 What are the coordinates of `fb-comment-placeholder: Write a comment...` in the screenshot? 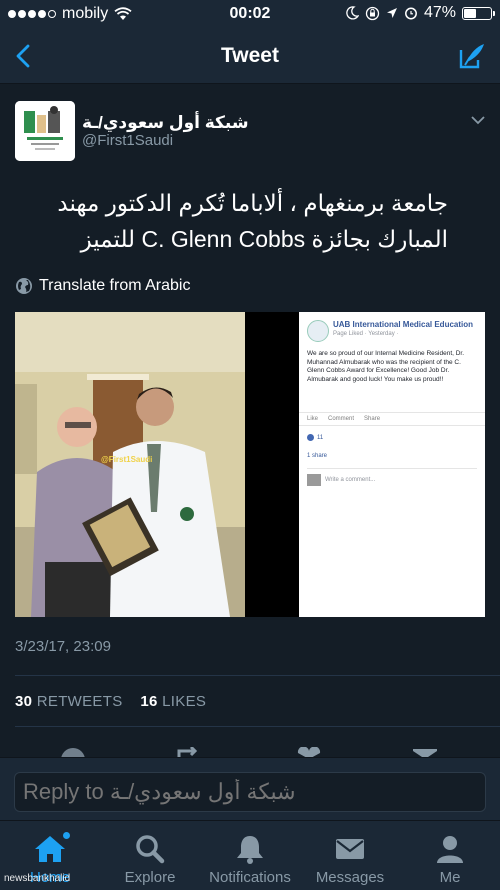 It's located at (350, 479).